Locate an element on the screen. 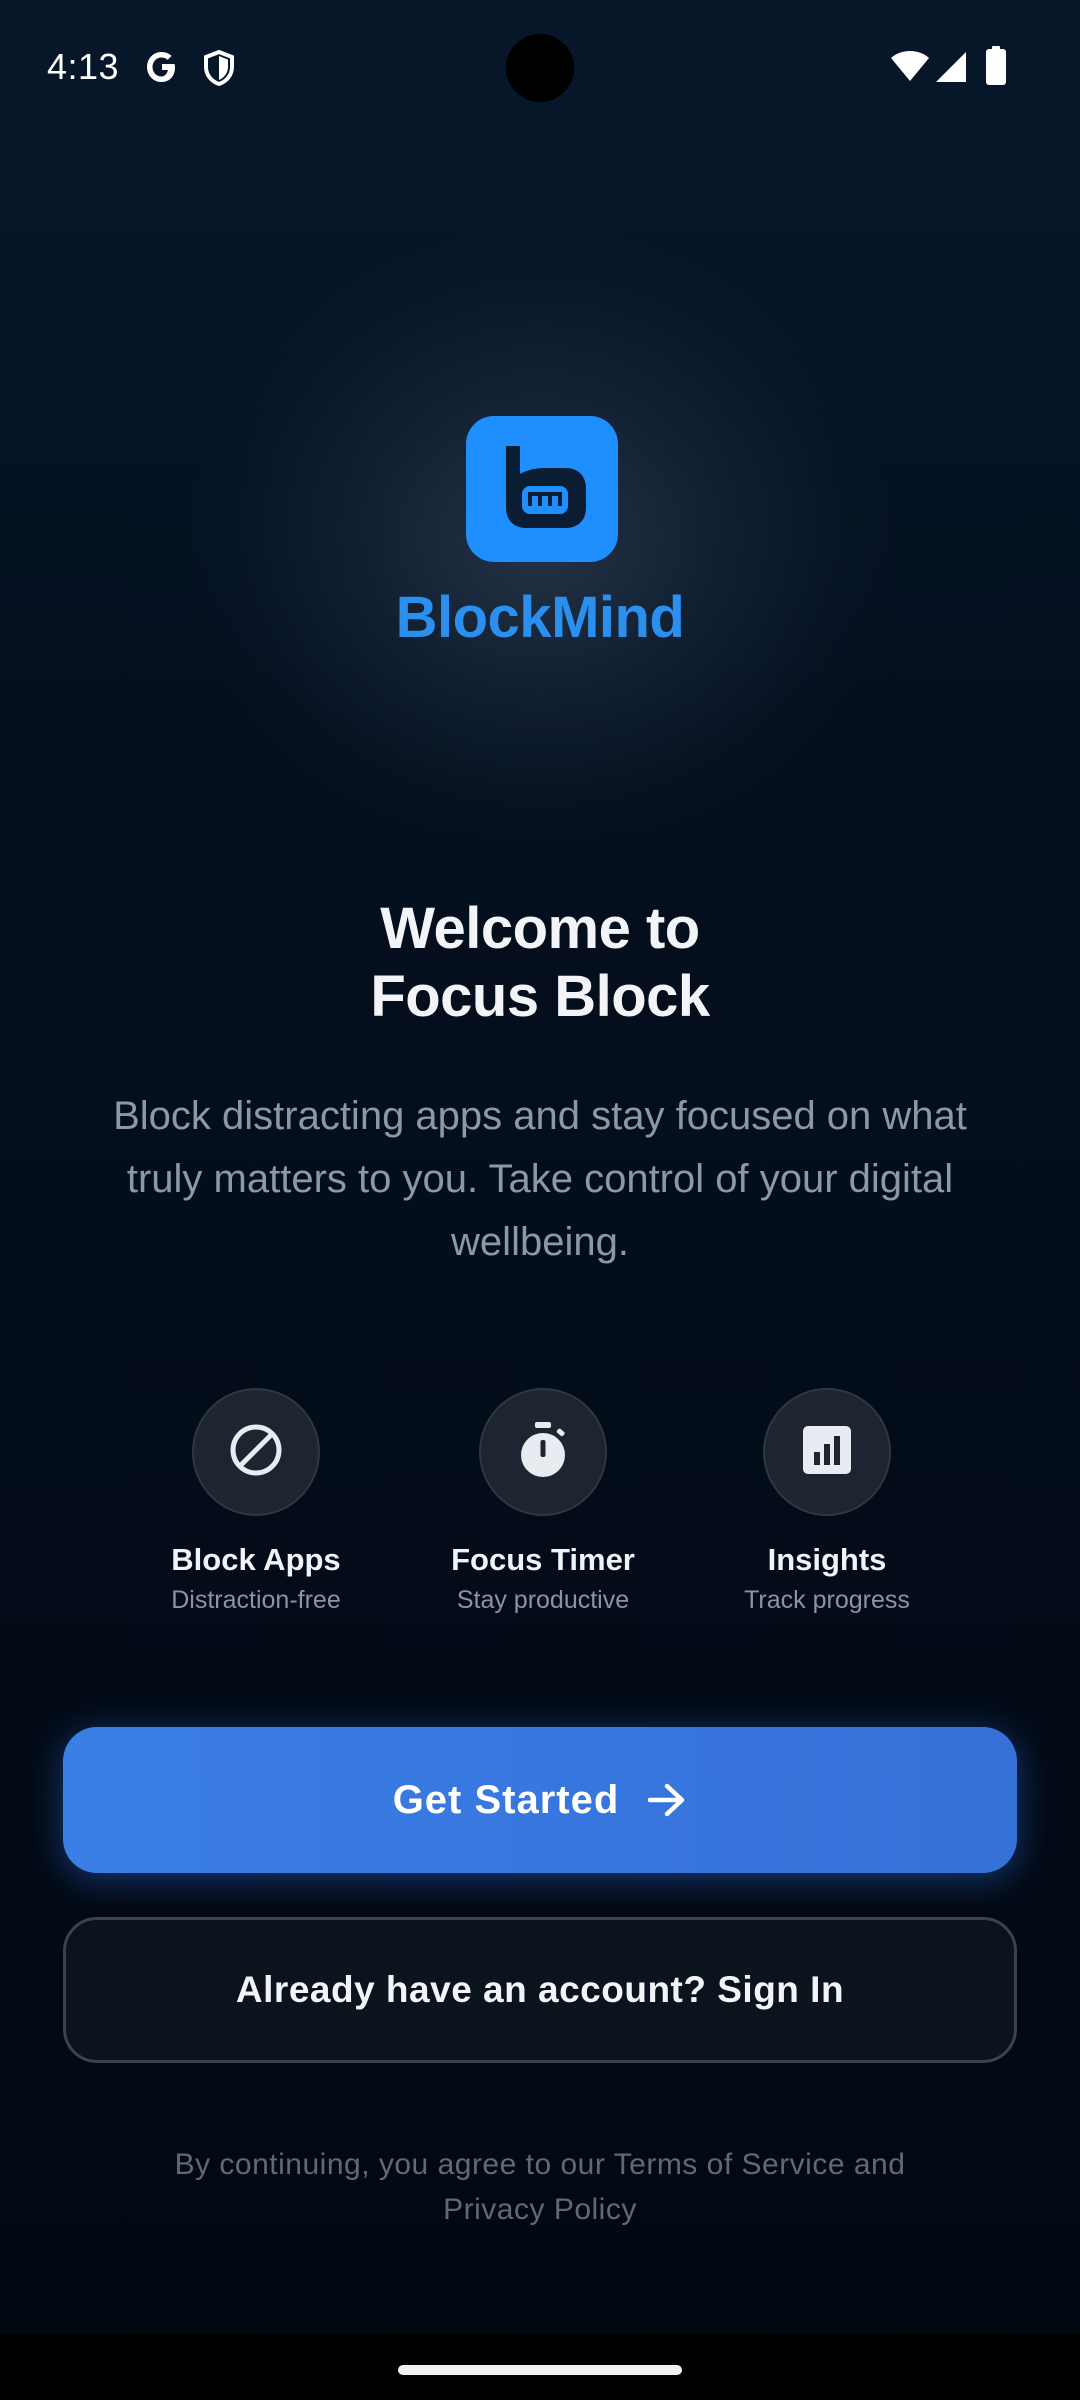  battery-icon is located at coordinates (996, 68).